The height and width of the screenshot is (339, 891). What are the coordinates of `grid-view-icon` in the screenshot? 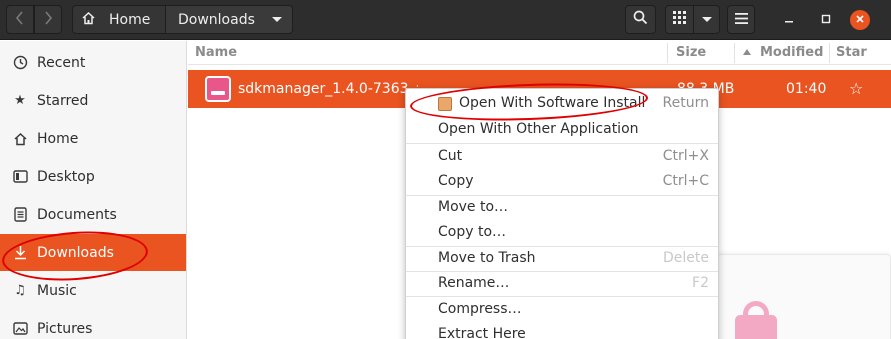 It's located at (679, 19).